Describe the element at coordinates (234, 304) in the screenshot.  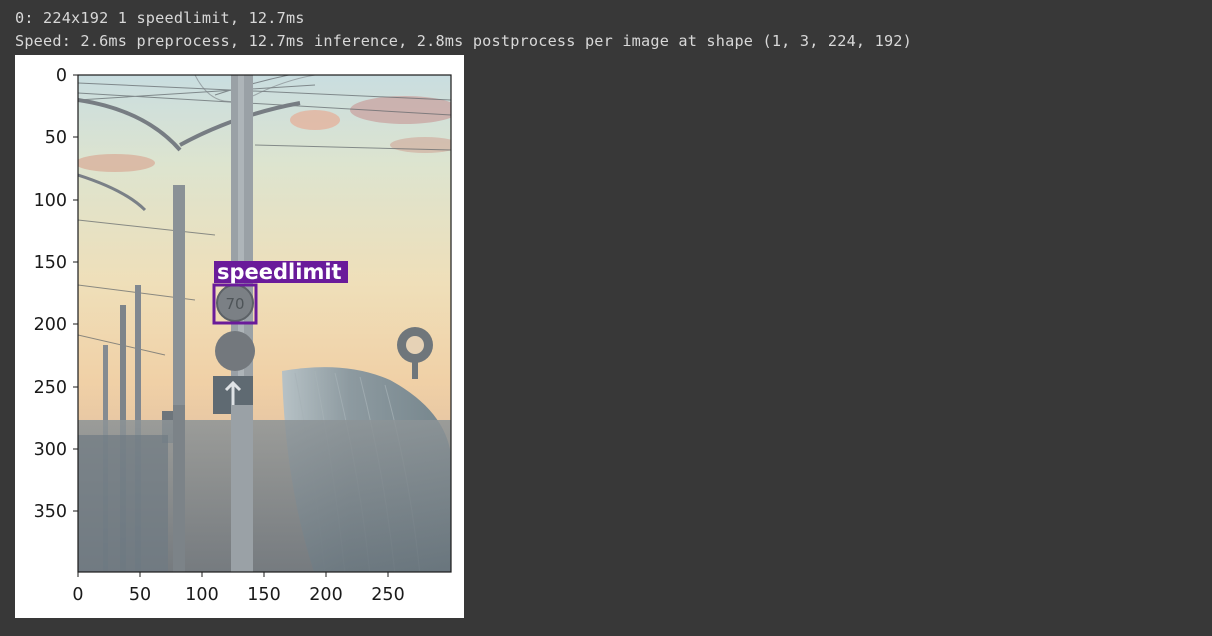
I see `speed-sign-text: 70` at that location.